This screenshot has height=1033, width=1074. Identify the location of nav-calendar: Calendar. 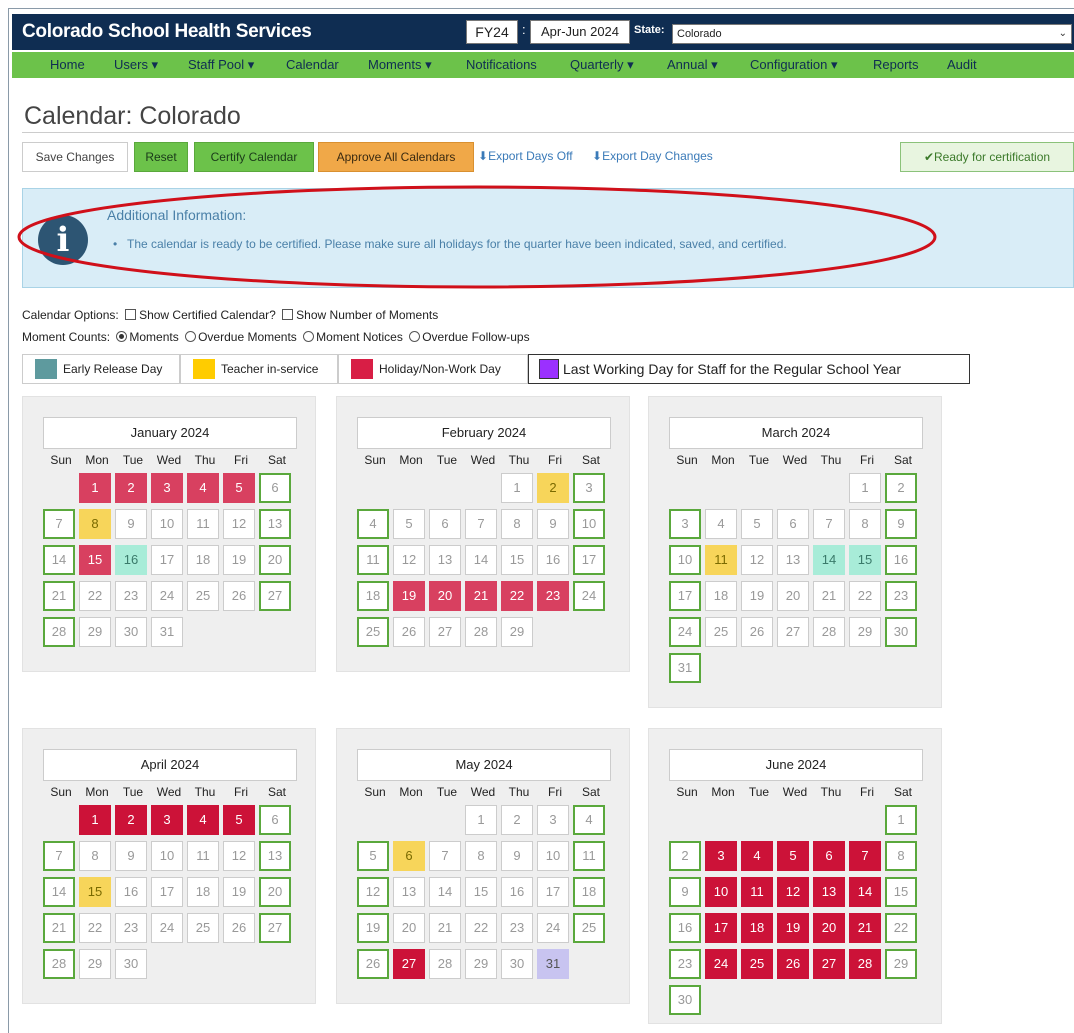
(312, 64).